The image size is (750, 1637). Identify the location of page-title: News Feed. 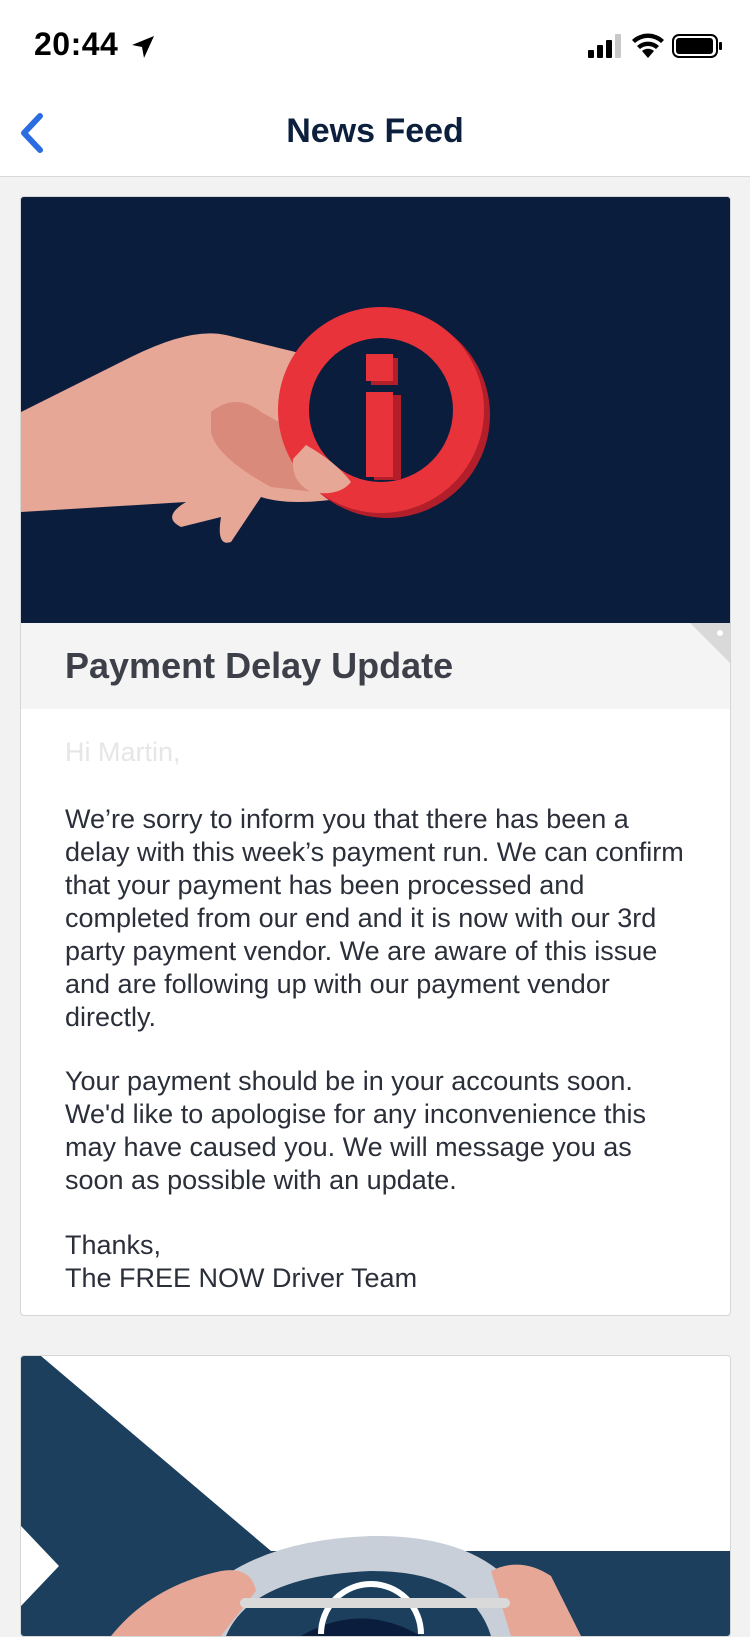
(375, 131).